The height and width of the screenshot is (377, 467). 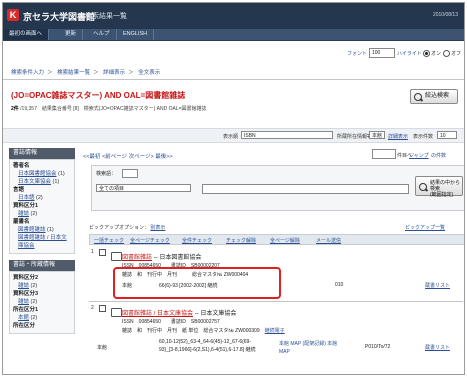 I want to click on pager-links: <<最初 <前ページ 次ページ> 最後>>, so click(x=128, y=156).